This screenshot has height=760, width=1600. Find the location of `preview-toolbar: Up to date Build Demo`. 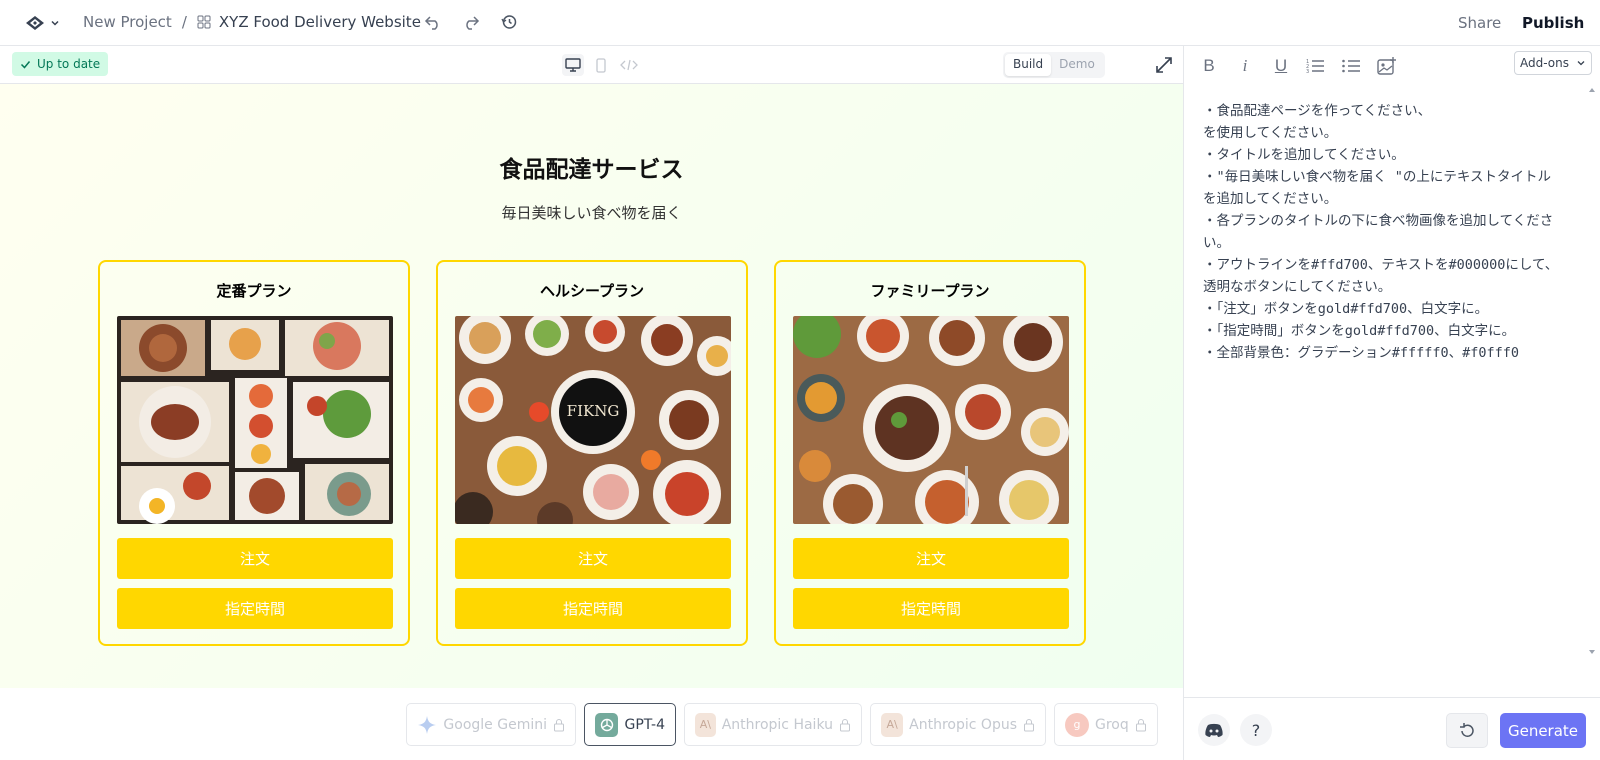

preview-toolbar: Up to date Build Demo is located at coordinates (591, 65).